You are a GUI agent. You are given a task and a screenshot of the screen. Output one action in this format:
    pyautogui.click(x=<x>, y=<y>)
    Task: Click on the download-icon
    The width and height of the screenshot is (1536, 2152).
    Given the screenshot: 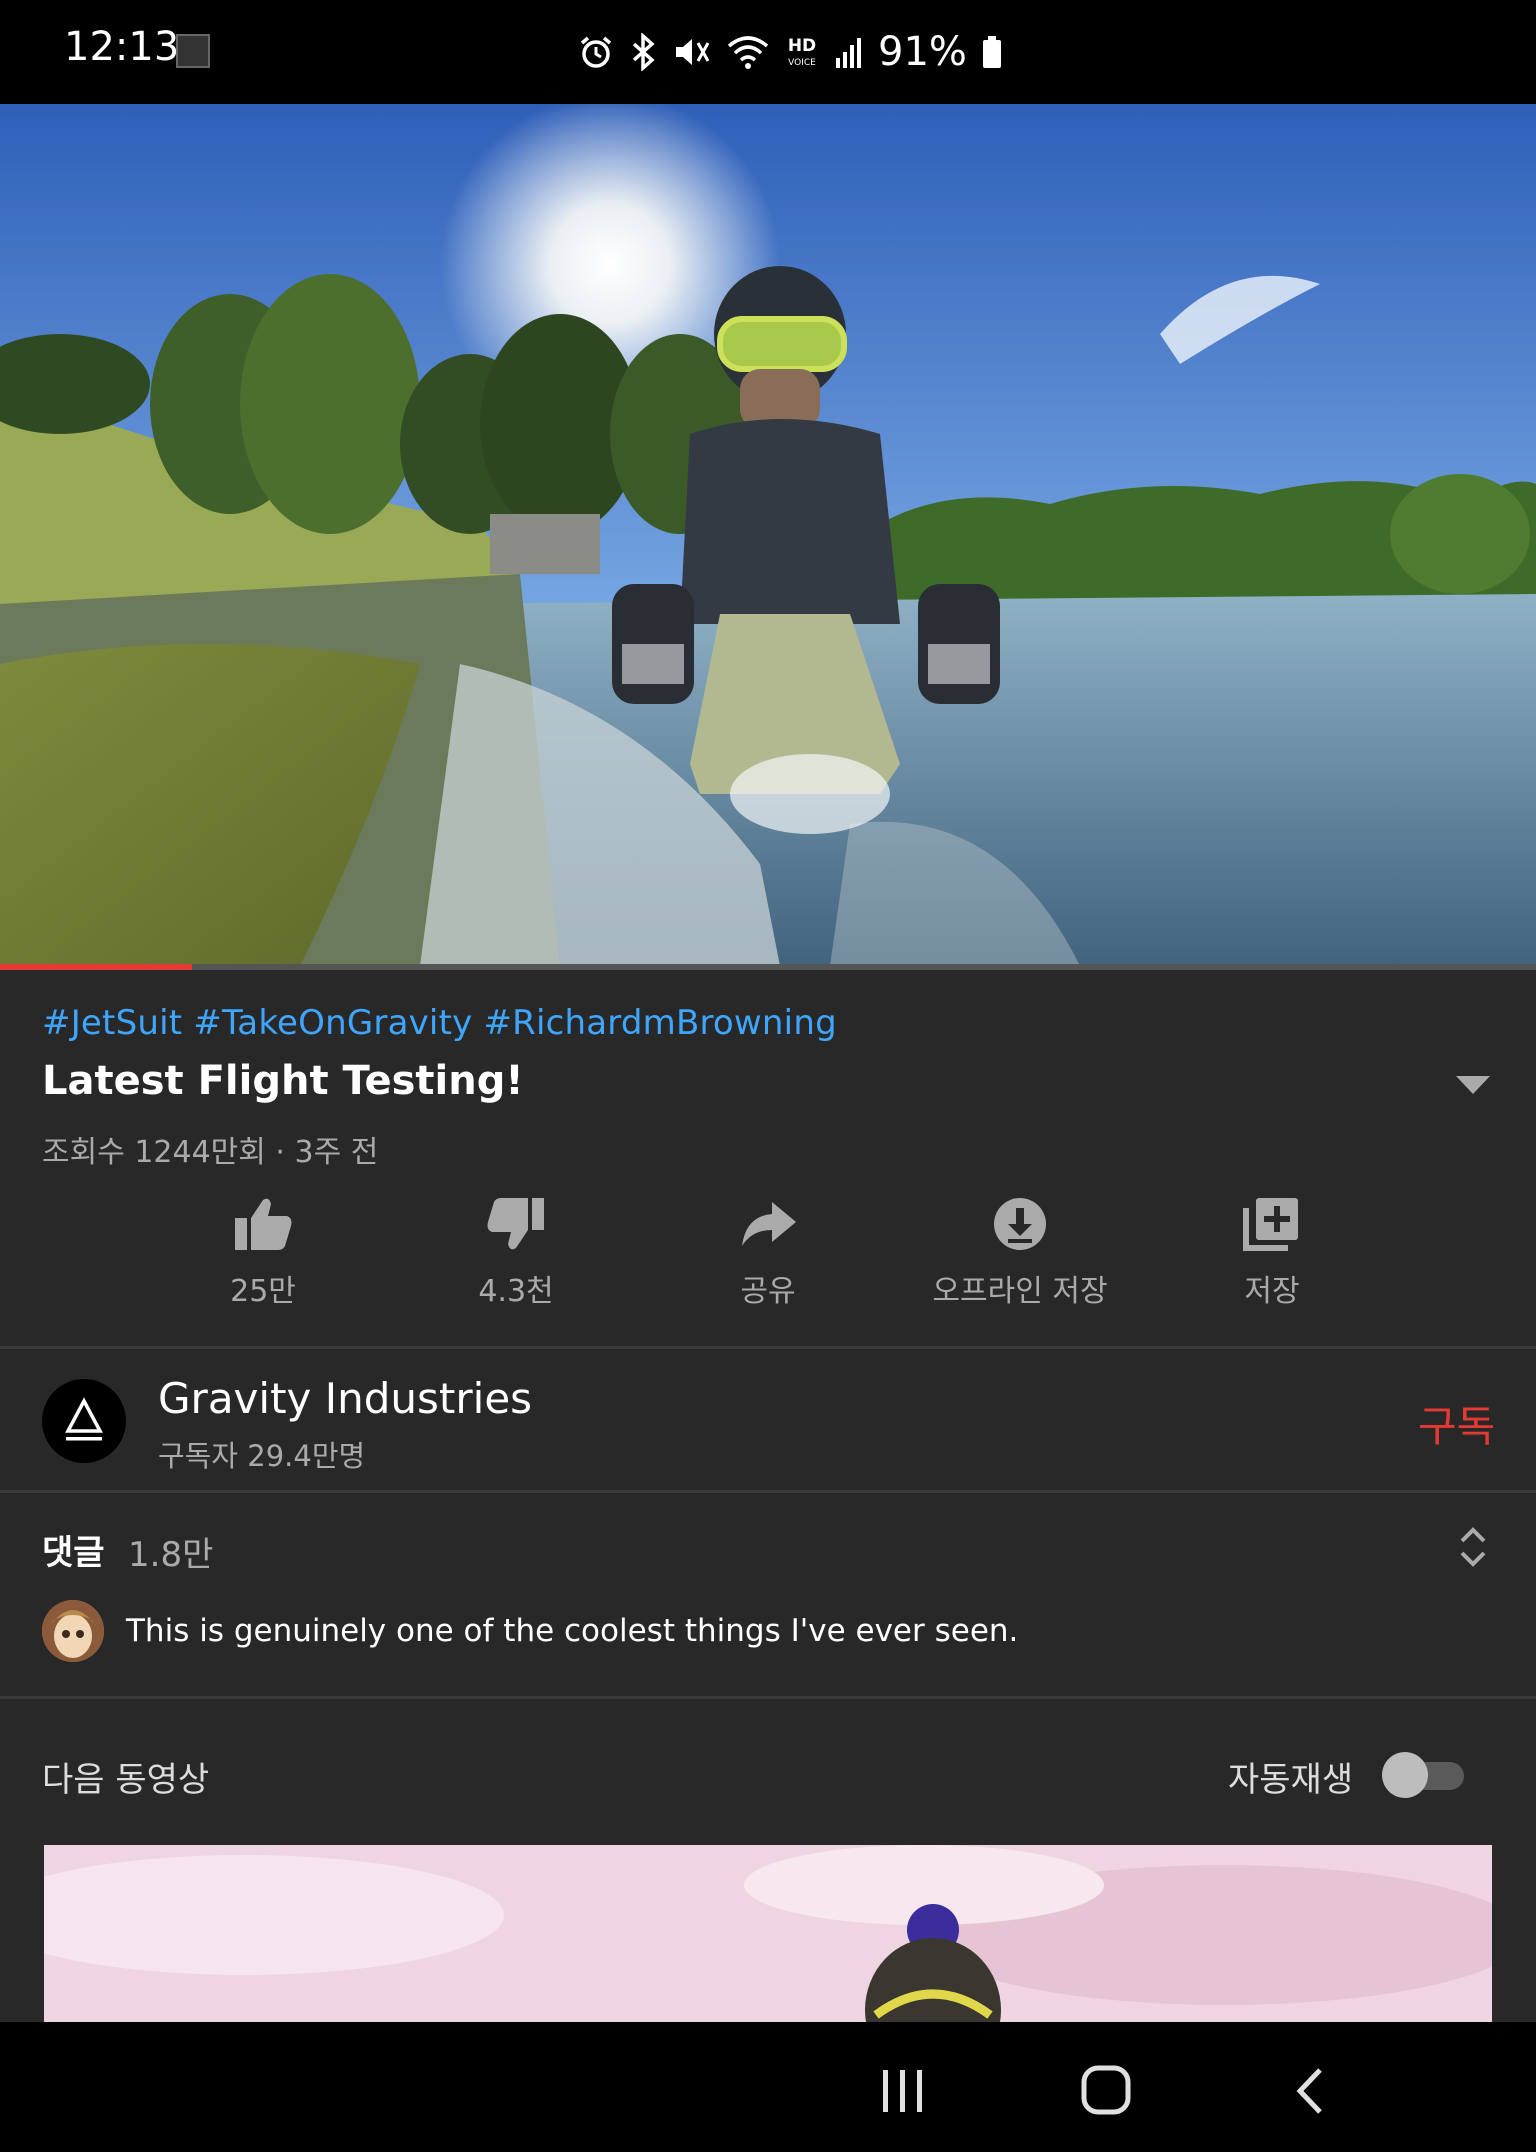 What is the action you would take?
    pyautogui.click(x=1020, y=1224)
    